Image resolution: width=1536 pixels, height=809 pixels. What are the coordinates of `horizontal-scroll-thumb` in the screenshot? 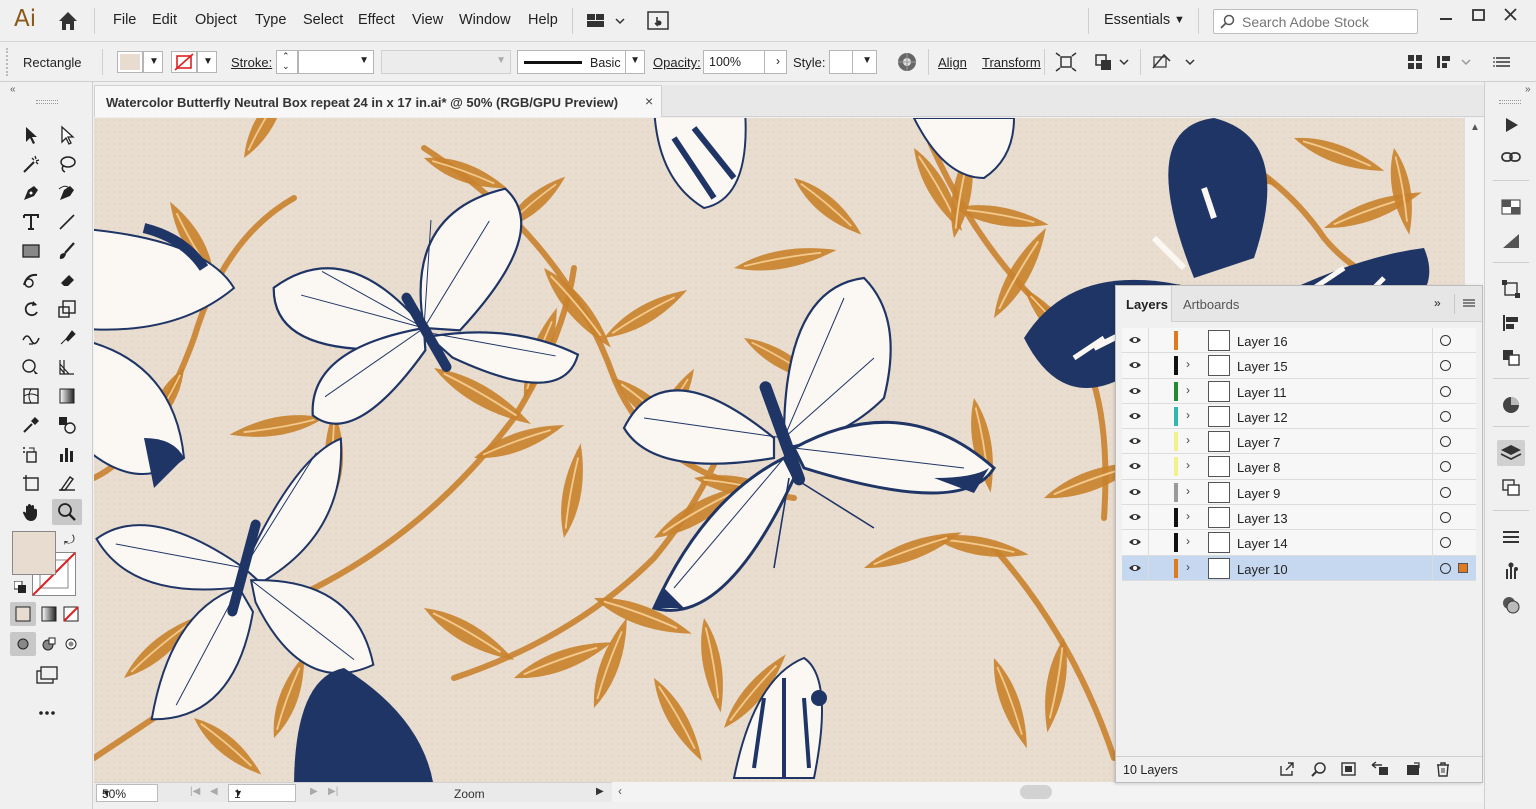 It's located at (1036, 792).